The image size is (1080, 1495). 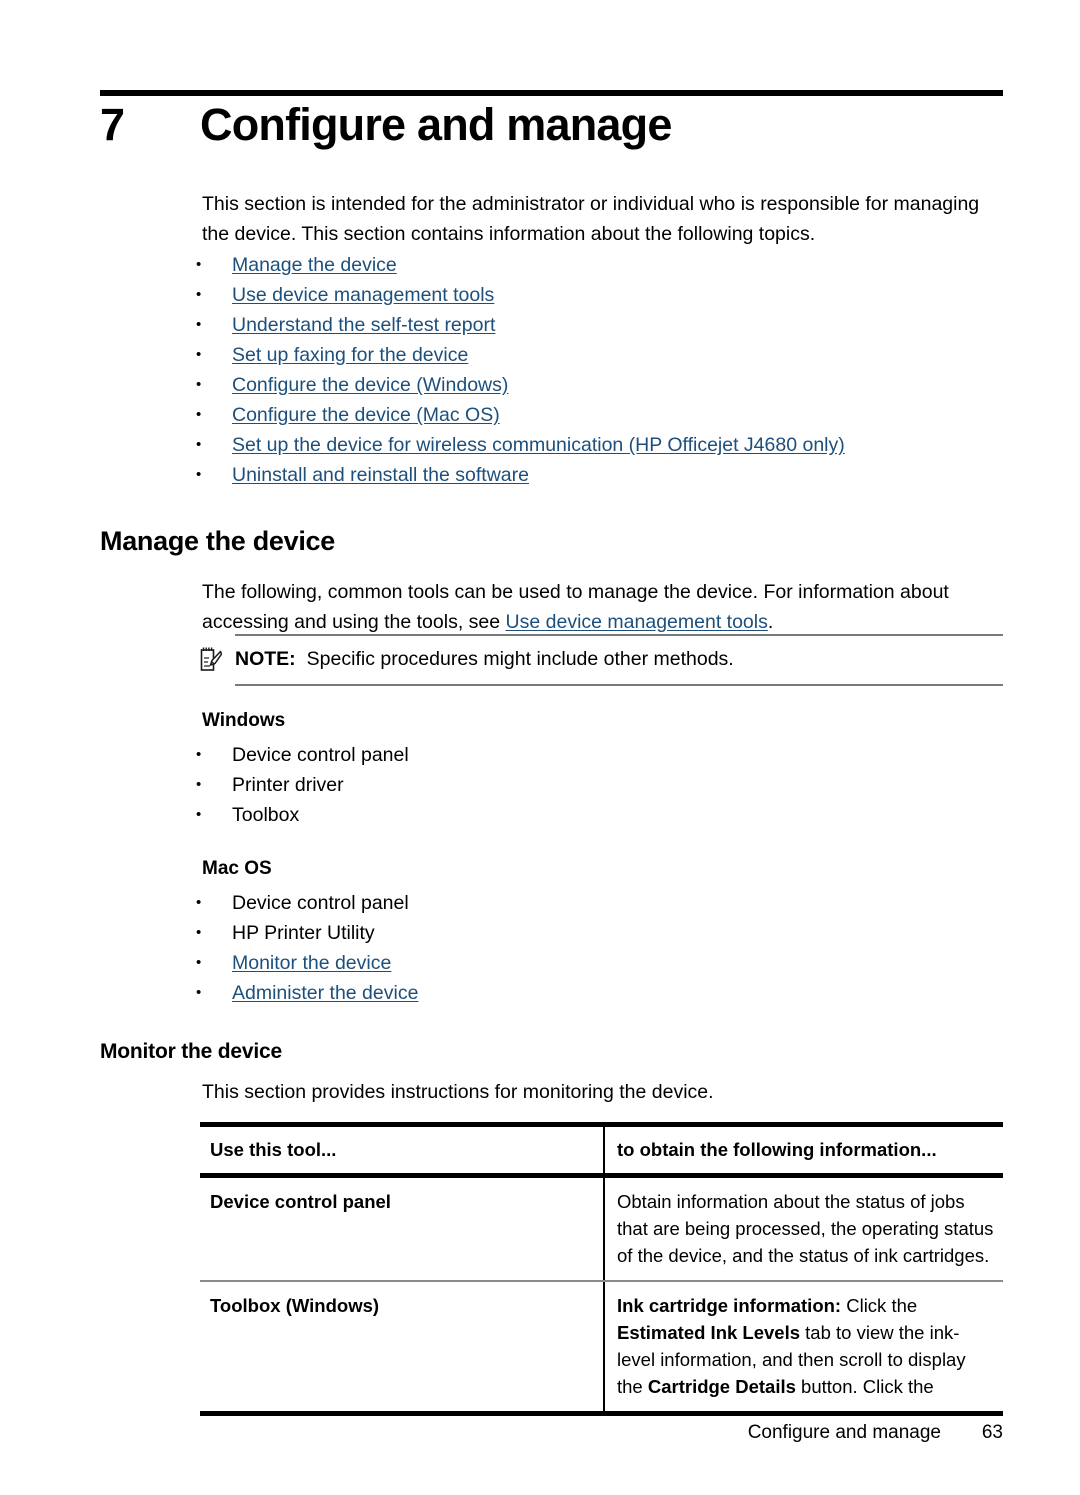 I want to click on note-top-rule, so click(x=619, y=635).